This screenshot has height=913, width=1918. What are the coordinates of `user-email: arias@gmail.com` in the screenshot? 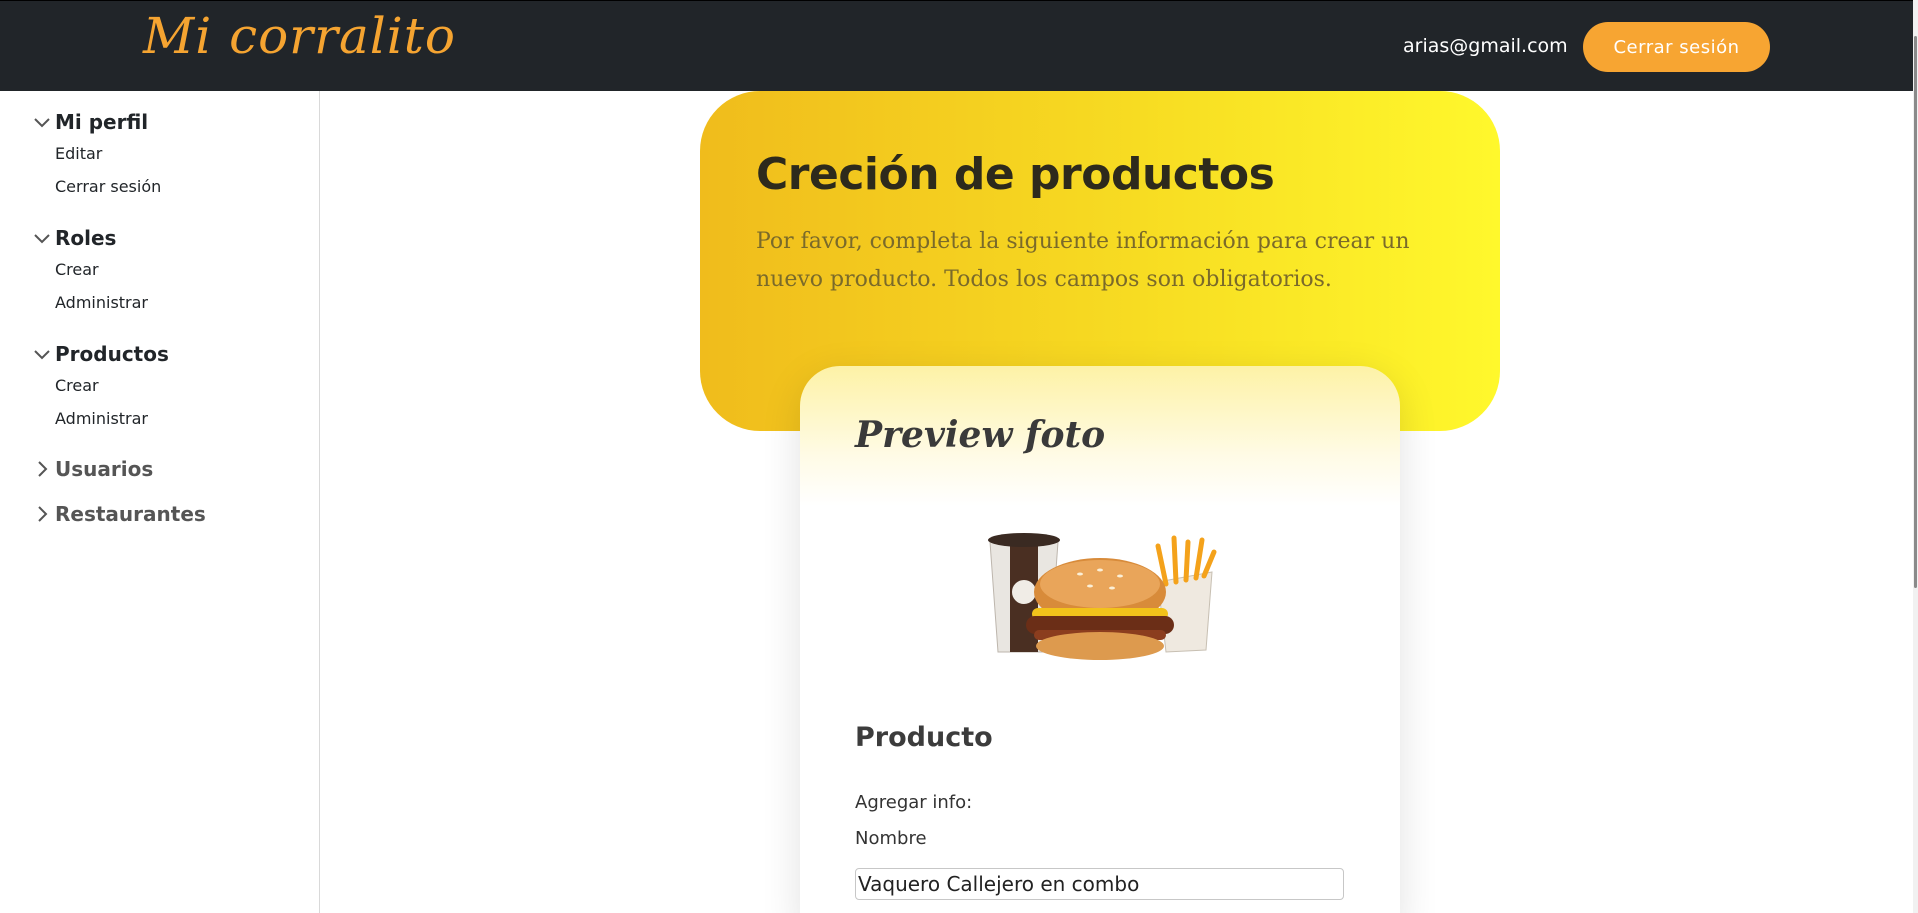 It's located at (1485, 46).